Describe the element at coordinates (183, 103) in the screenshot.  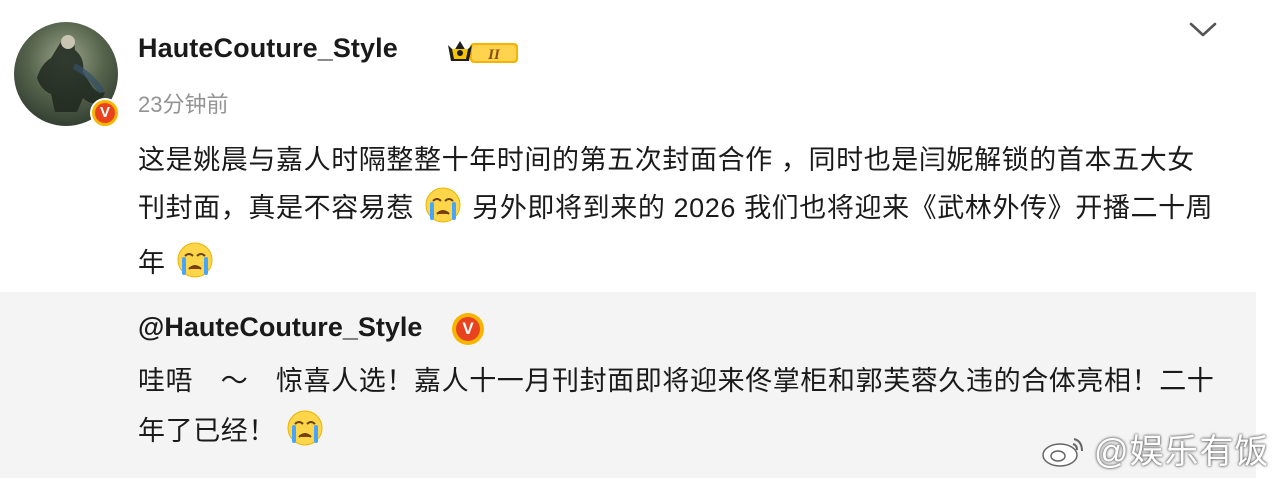
I see `post-timestamp: 23分钟前` at that location.